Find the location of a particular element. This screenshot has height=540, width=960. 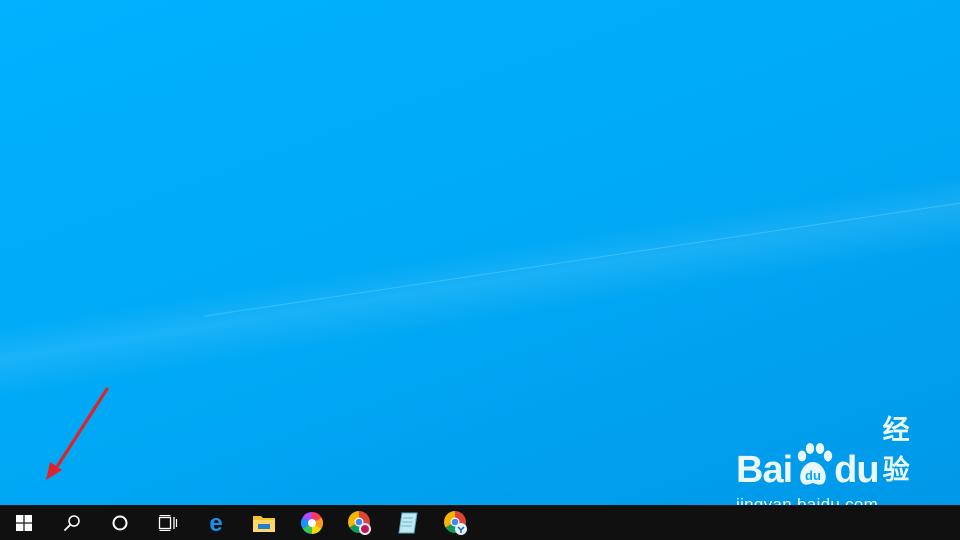

start-button is located at coordinates (24, 522).